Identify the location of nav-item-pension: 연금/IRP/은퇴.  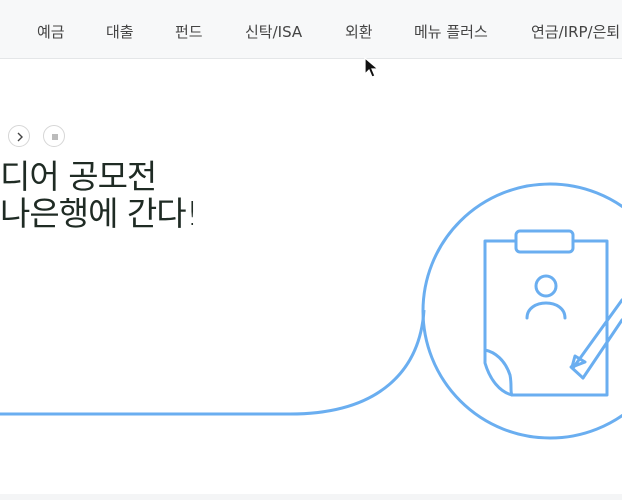
(575, 31).